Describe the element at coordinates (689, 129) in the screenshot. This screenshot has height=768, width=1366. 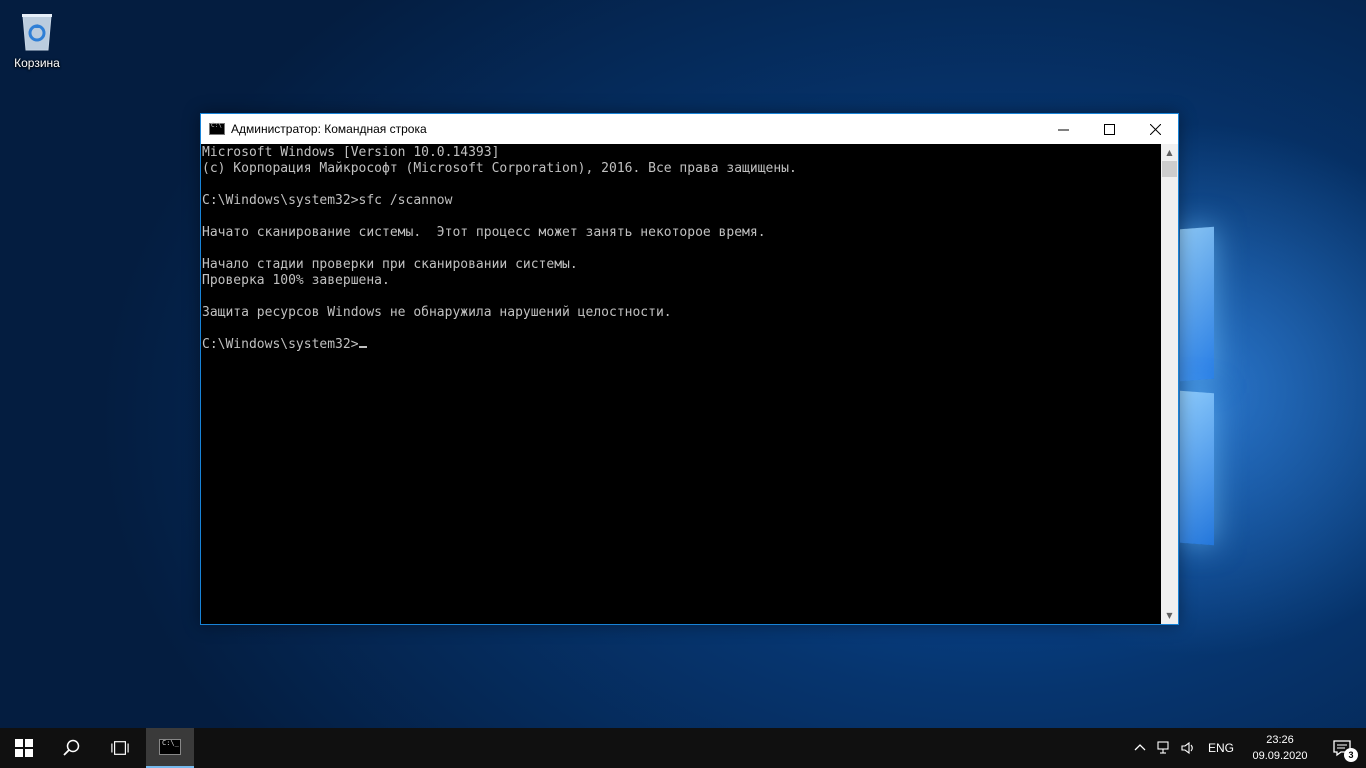
I see `window-titlebar: Администратор: Командная строка` at that location.